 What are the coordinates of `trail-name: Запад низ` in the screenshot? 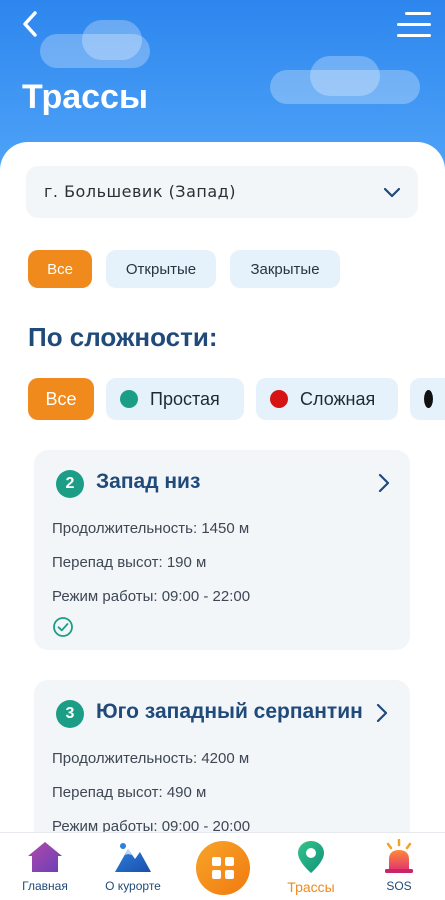 It's located at (148, 481).